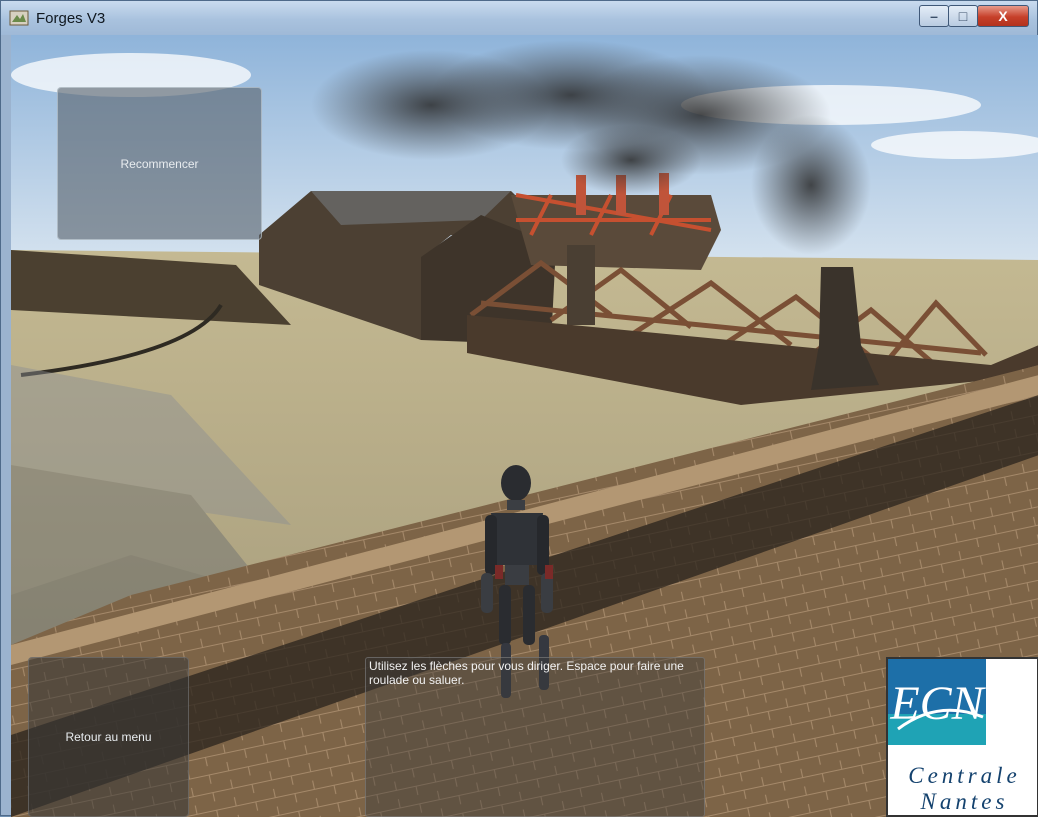 The image size is (1038, 817). Describe the element at coordinates (581, 285) in the screenshot. I see `chimney-left` at that location.